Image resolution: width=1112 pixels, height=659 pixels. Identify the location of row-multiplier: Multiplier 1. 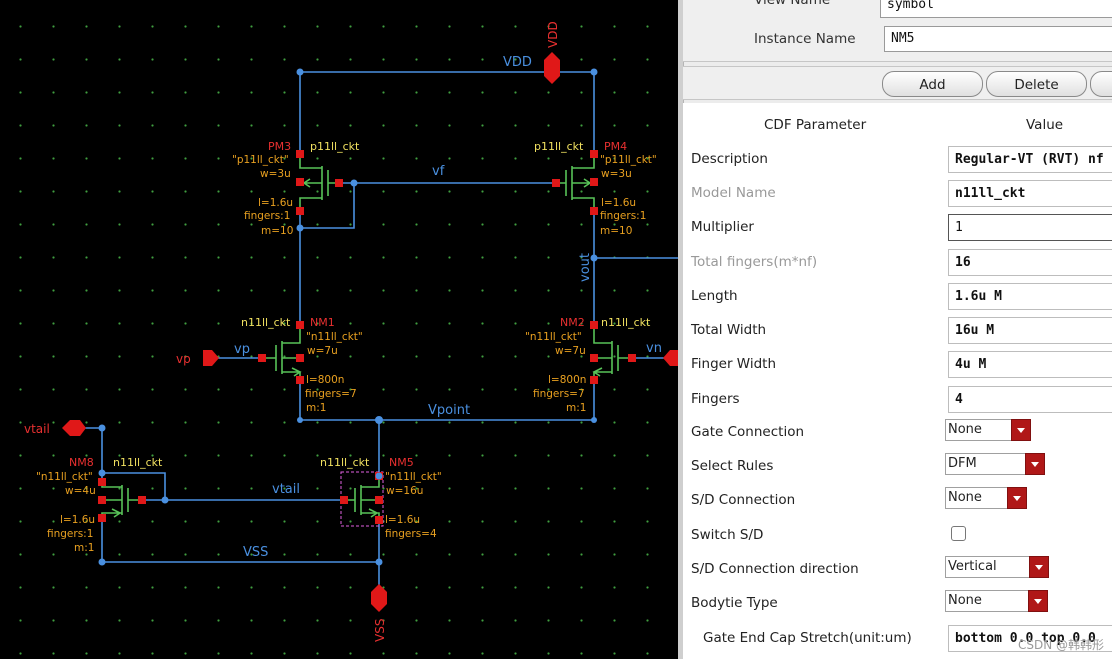
(897, 227).